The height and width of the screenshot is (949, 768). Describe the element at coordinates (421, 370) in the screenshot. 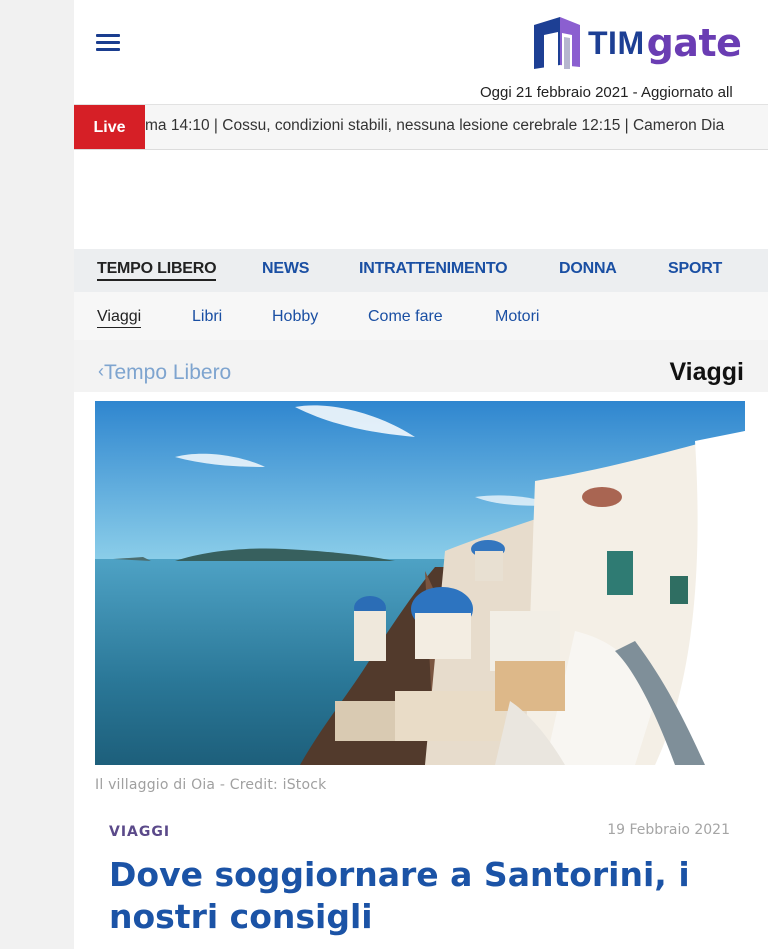

I see `breadcrumb: ‹Tempo Libero Viaggi` at that location.